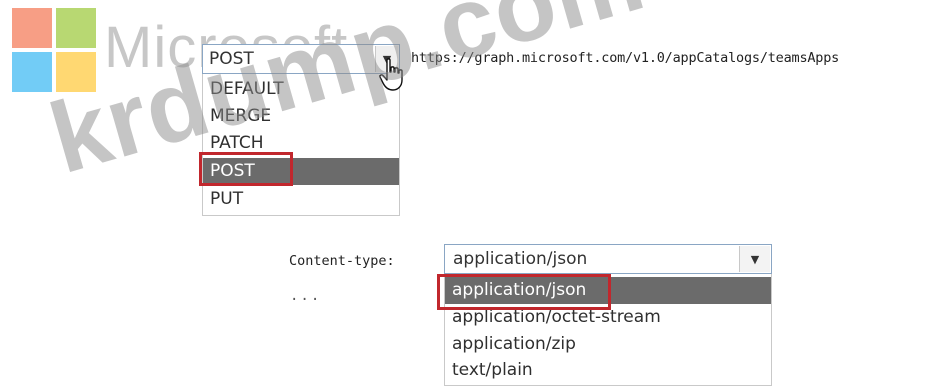 The width and height of the screenshot is (929, 390). What do you see at coordinates (76, 72) in the screenshot?
I see `logo-square-yellow` at bounding box center [76, 72].